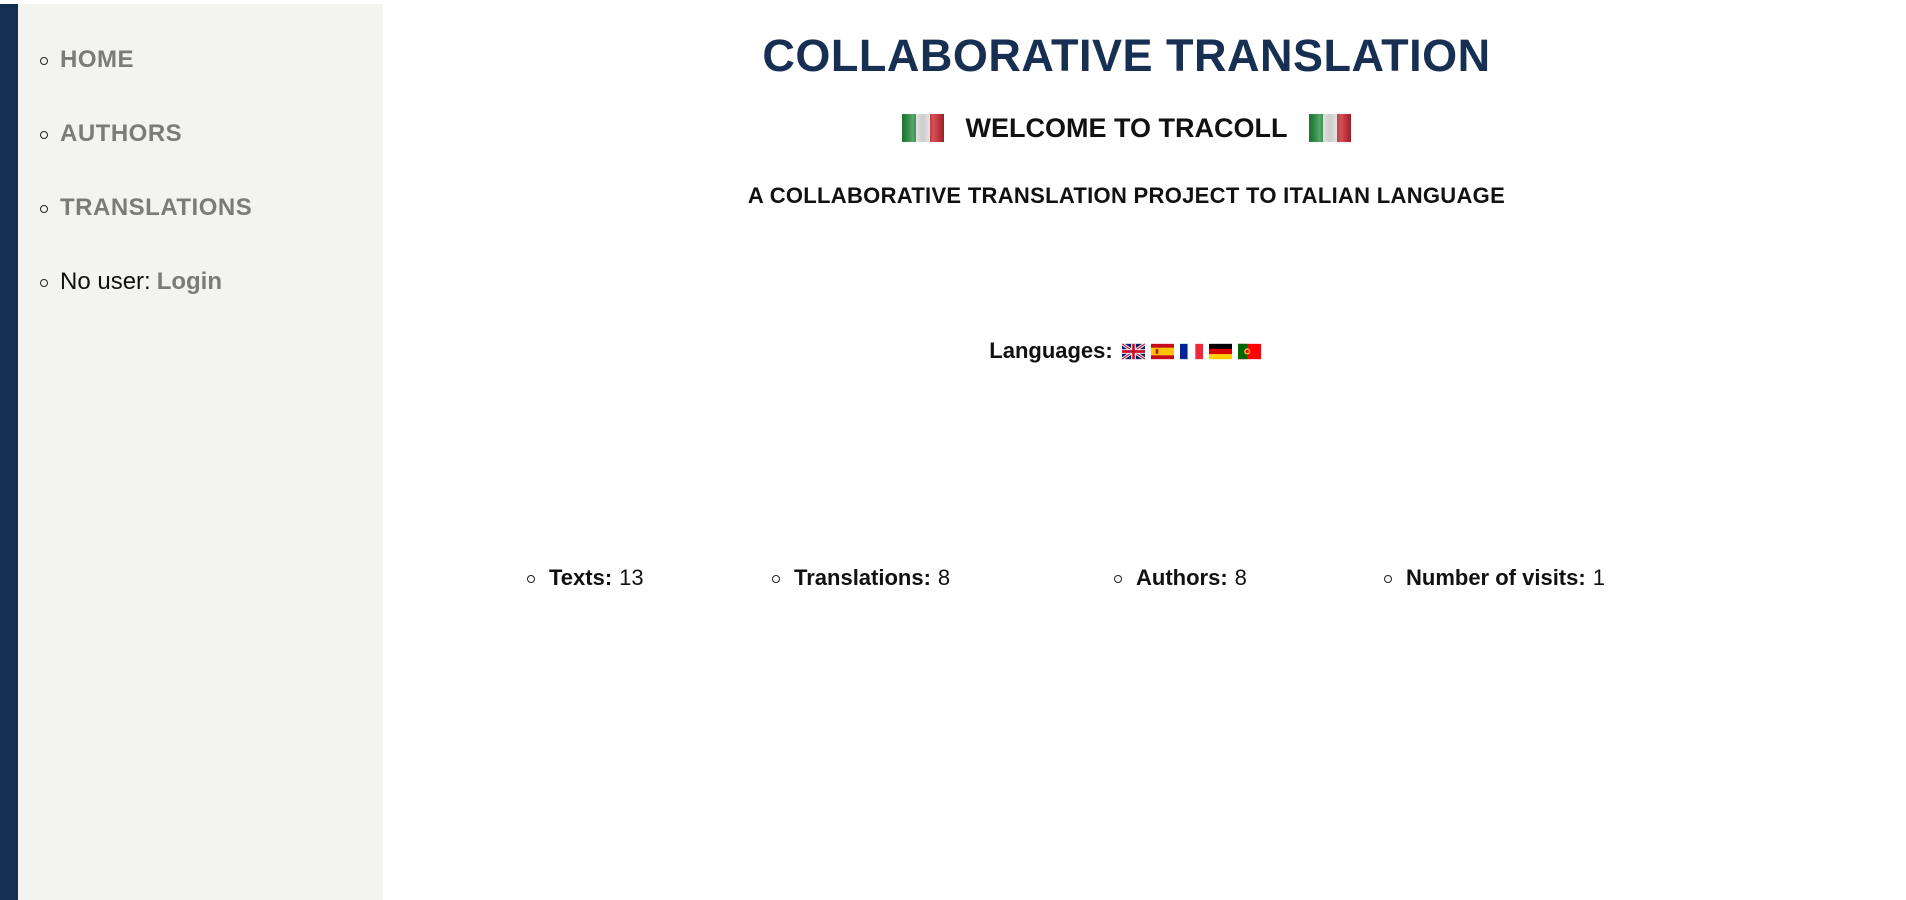 The width and height of the screenshot is (1906, 900). Describe the element at coordinates (97, 60) in the screenshot. I see `home-link: HOME` at that location.